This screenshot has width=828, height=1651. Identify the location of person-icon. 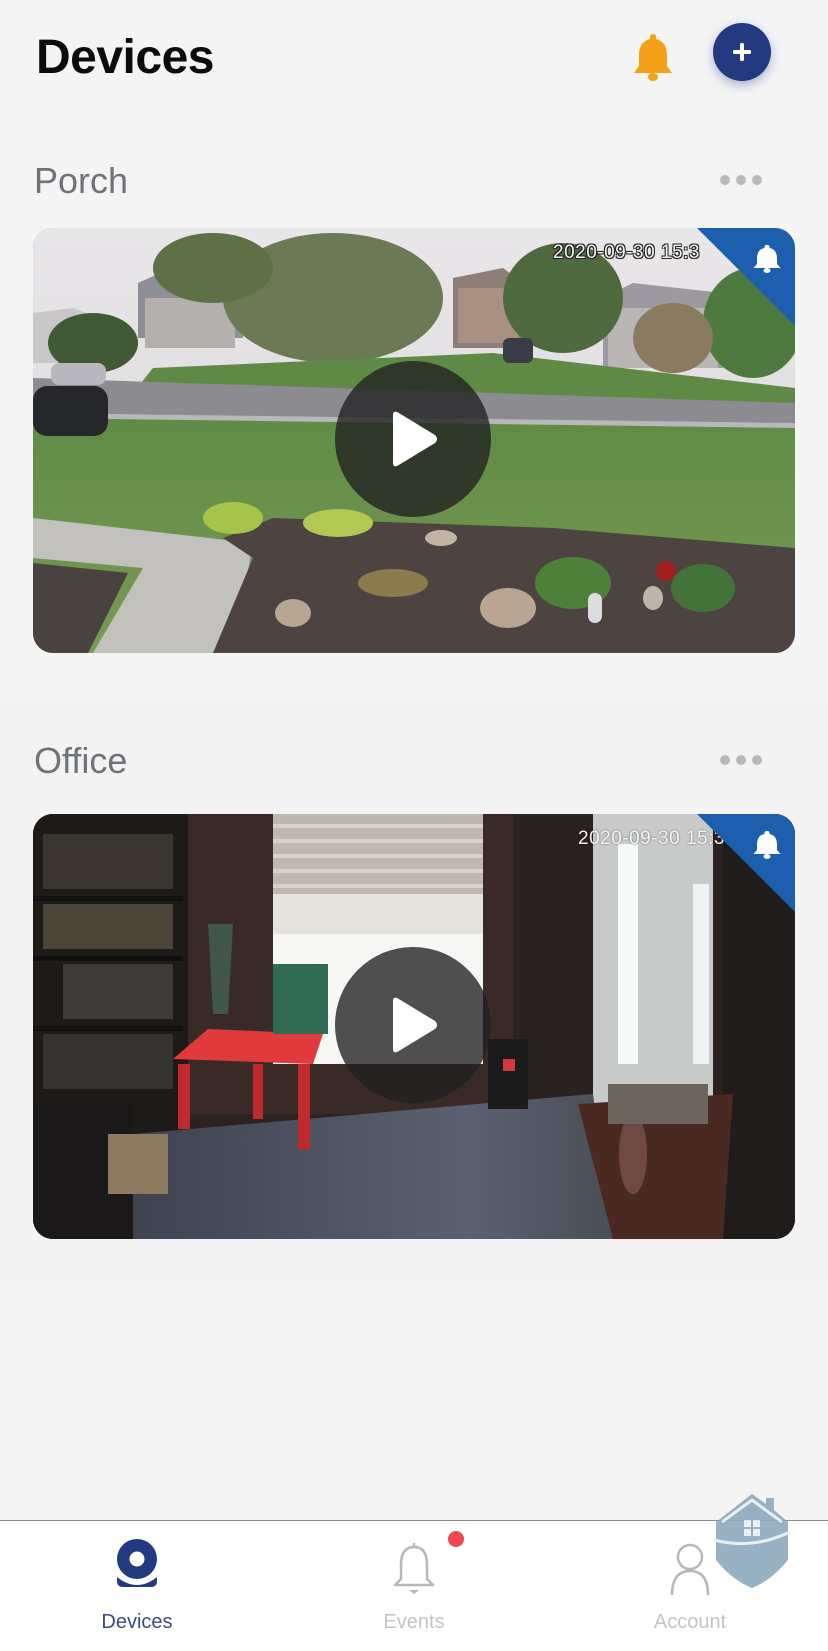
(690, 1569).